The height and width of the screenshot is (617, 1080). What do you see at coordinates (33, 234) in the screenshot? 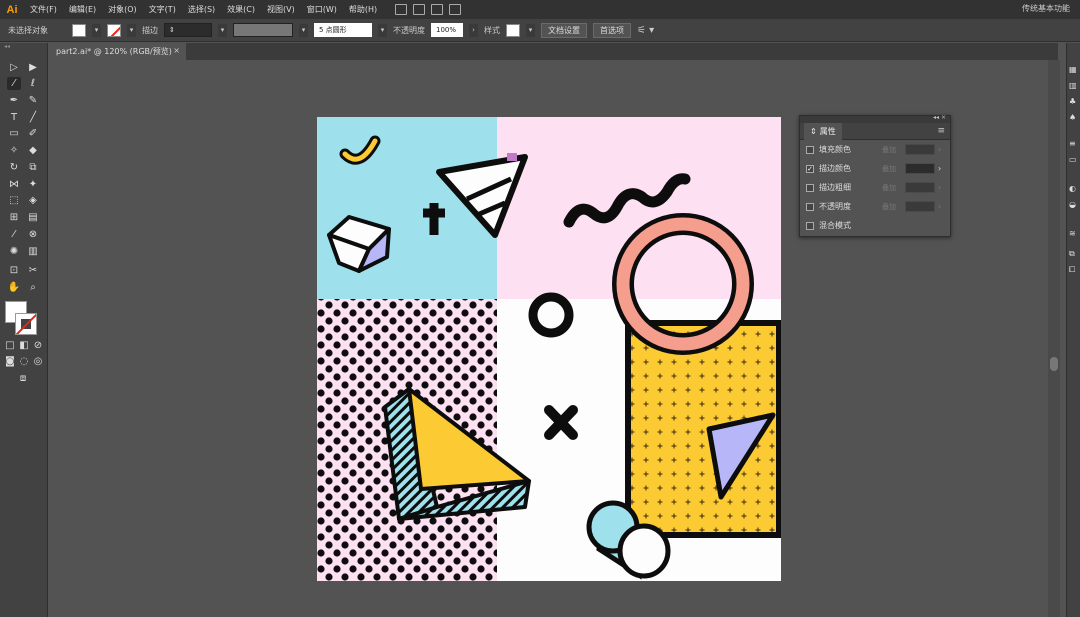
I see `blend-tool-icon: ⊗` at bounding box center [33, 234].